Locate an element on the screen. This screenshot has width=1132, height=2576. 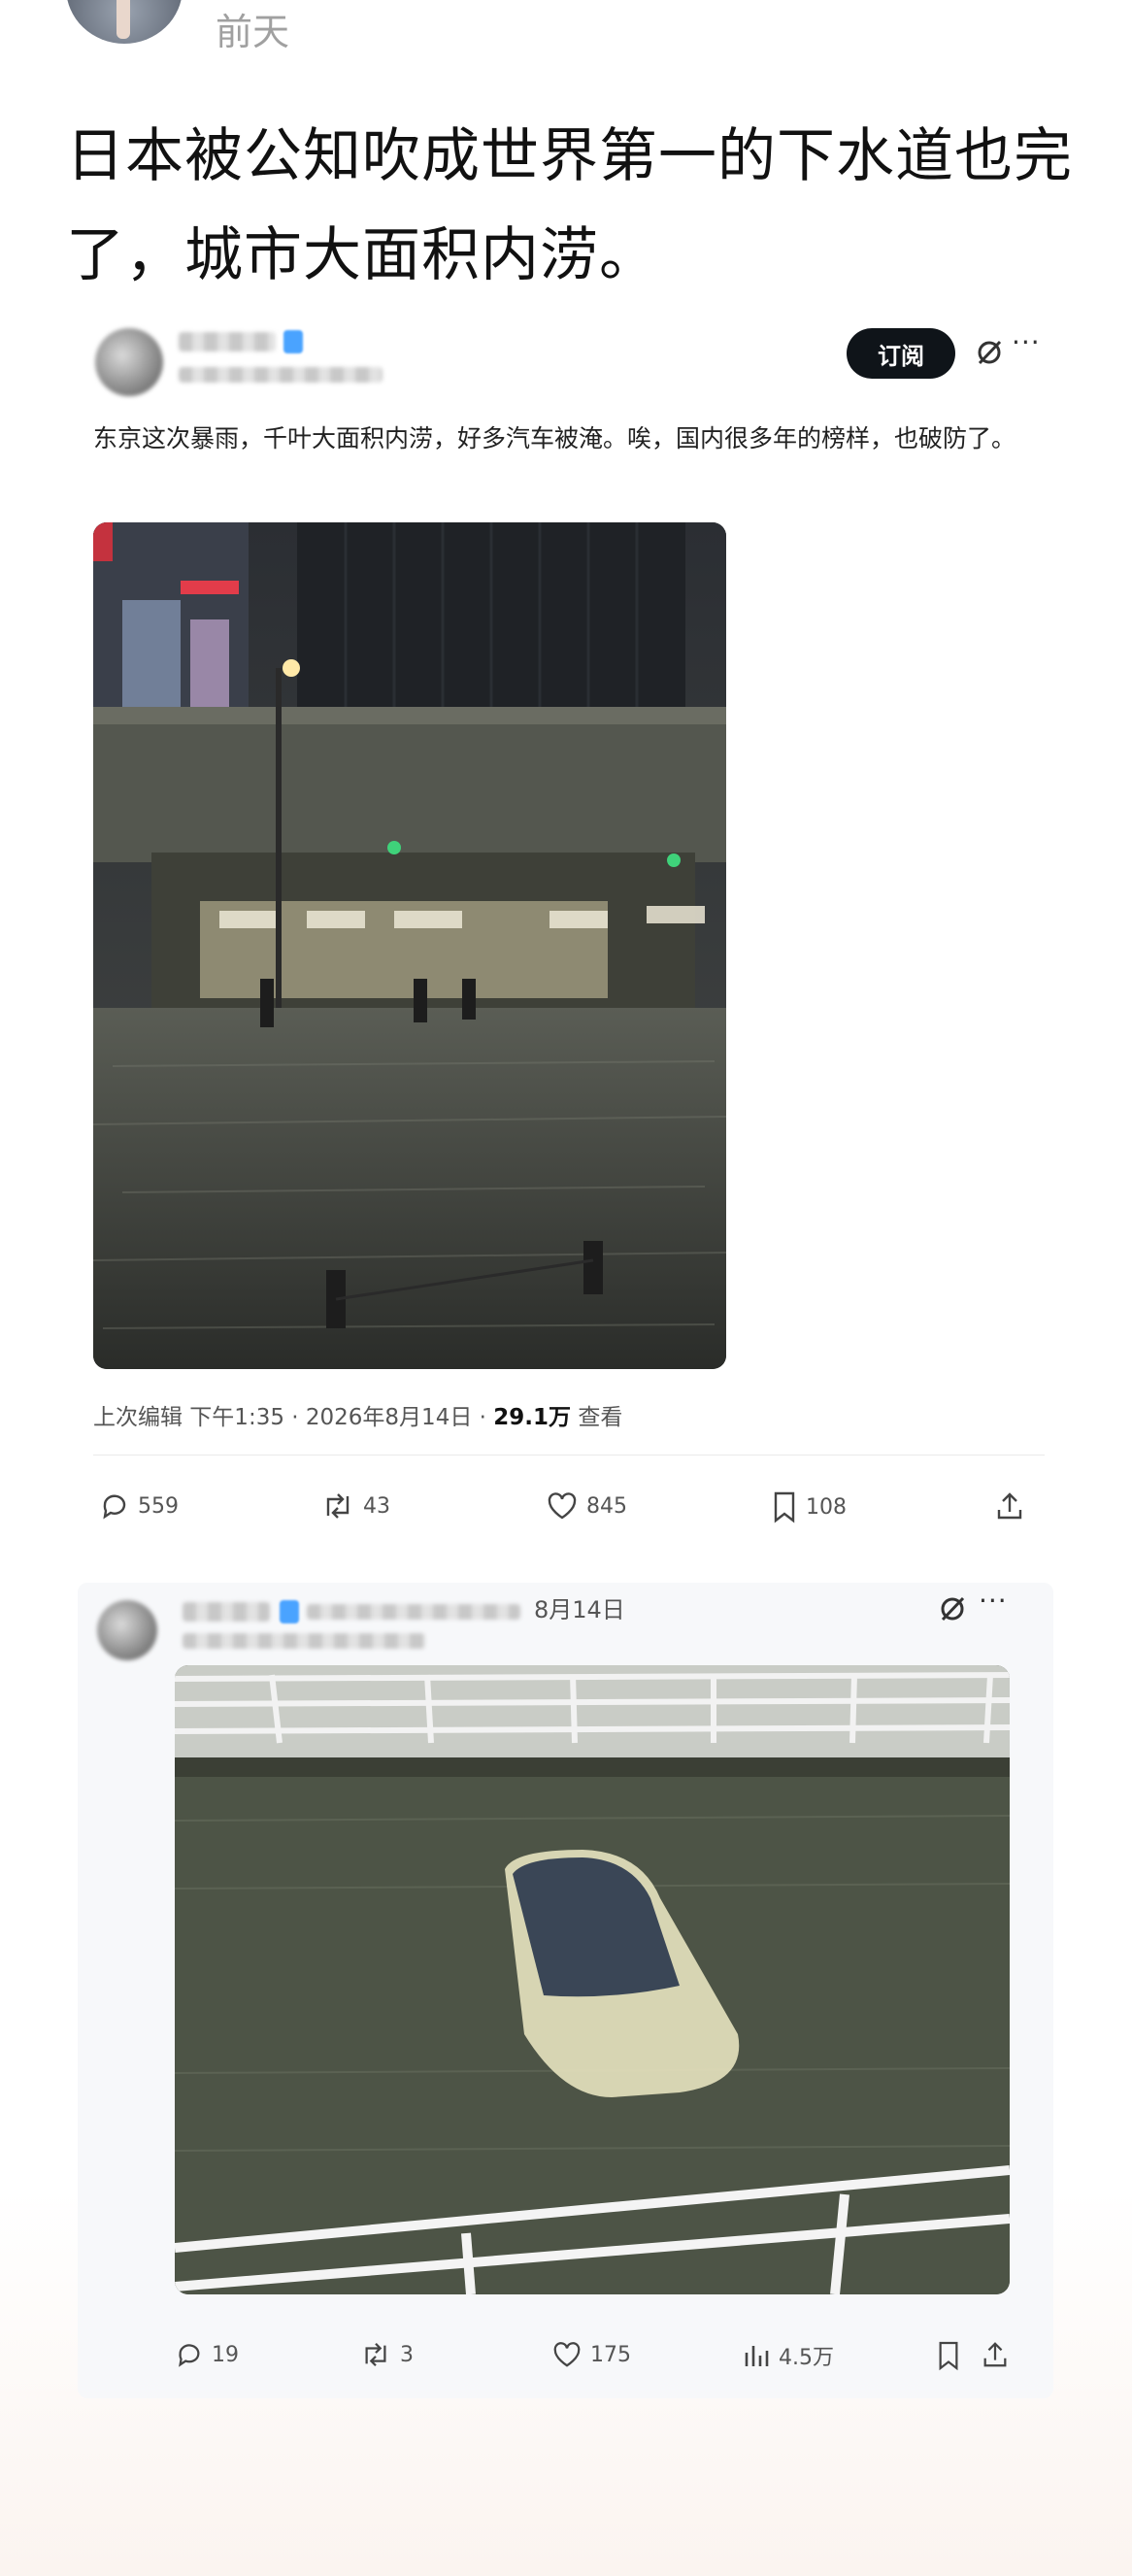
tweet2-like-button: 175 is located at coordinates (591, 2354).